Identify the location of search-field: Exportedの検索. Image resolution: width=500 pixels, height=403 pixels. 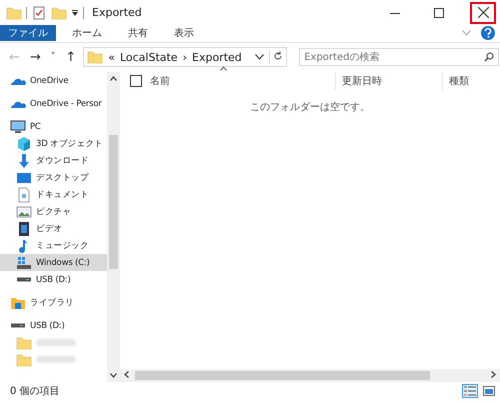
(399, 57).